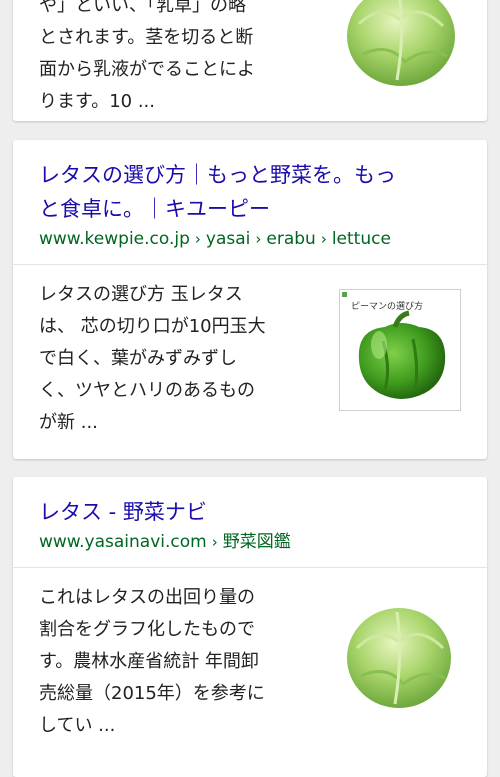 The height and width of the screenshot is (777, 500). What do you see at coordinates (228, 239) in the screenshot?
I see `url-path-segment: yasai` at bounding box center [228, 239].